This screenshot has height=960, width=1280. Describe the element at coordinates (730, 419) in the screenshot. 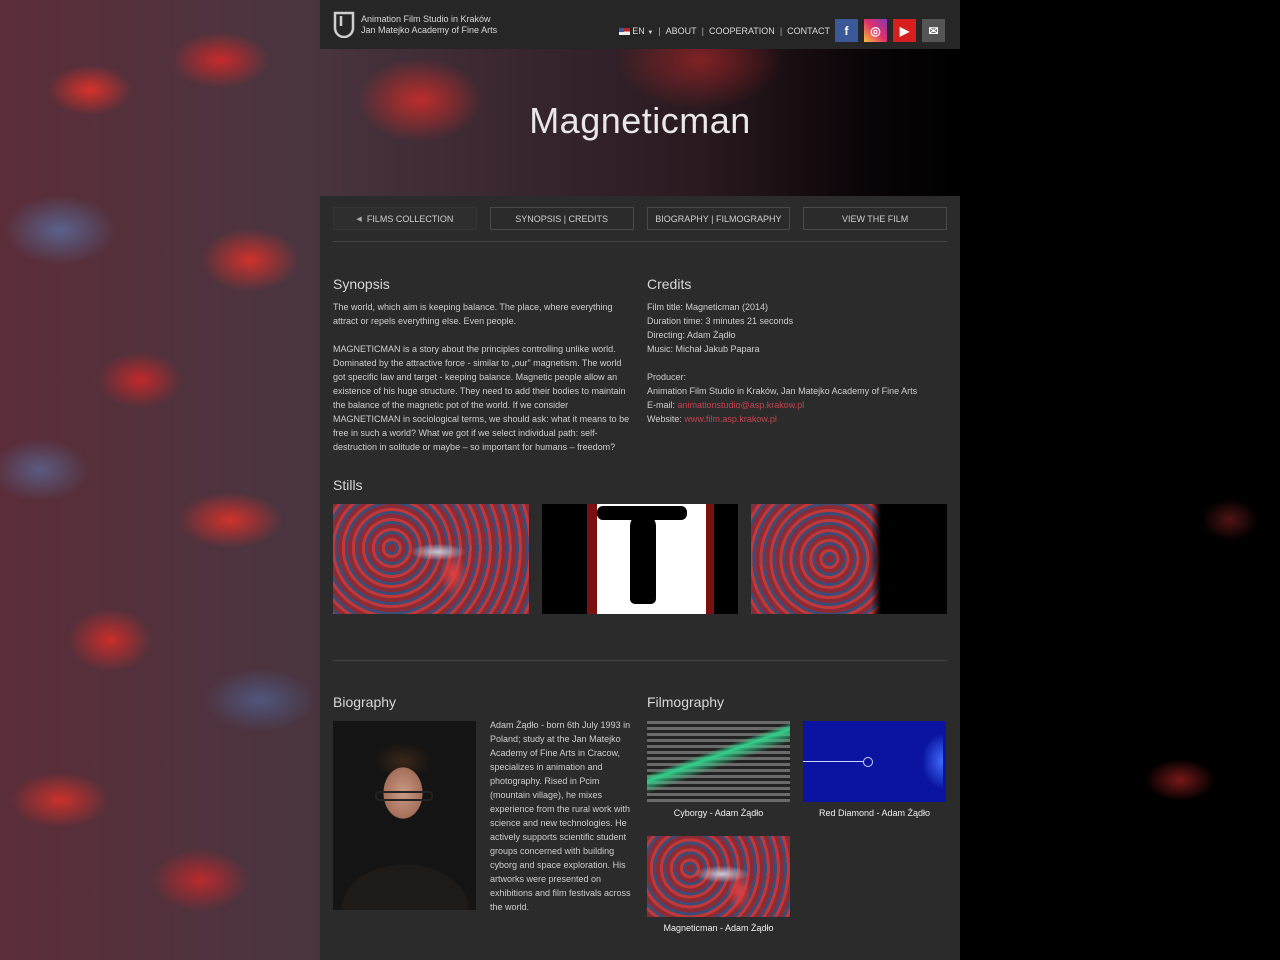

I see `website-link: www.film.asp.krakow.pl` at that location.